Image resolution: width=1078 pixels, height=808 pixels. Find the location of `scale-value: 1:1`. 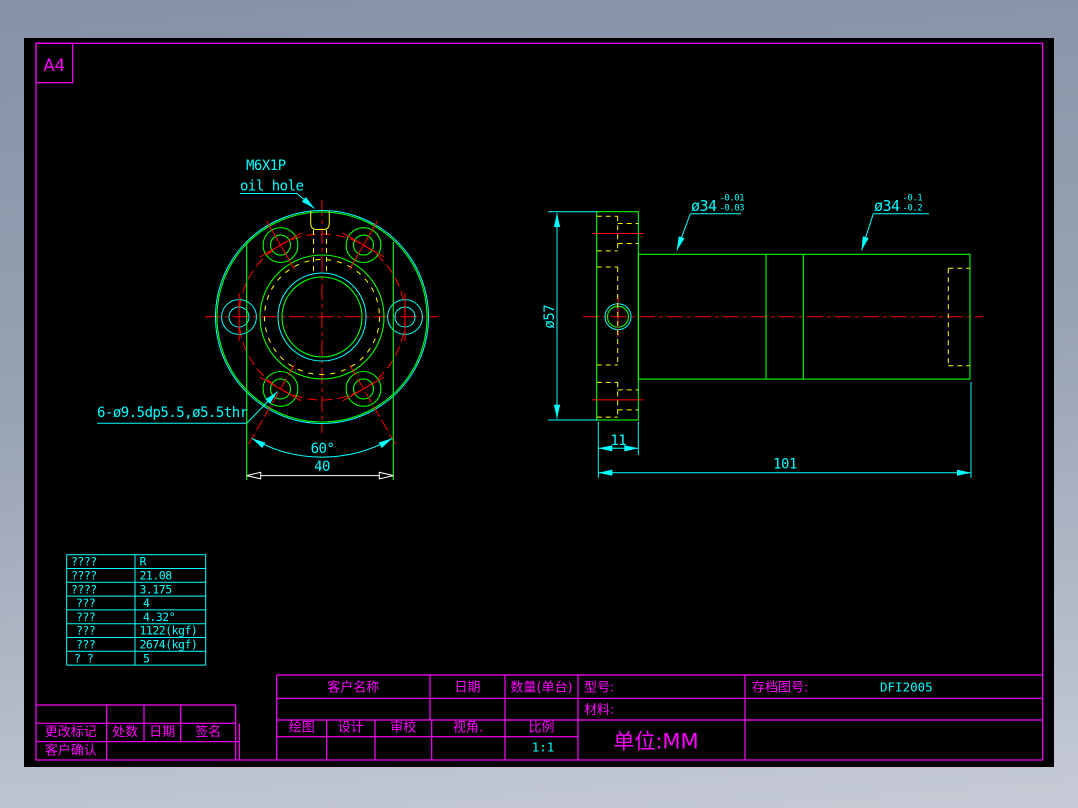

scale-value: 1:1 is located at coordinates (543, 747).